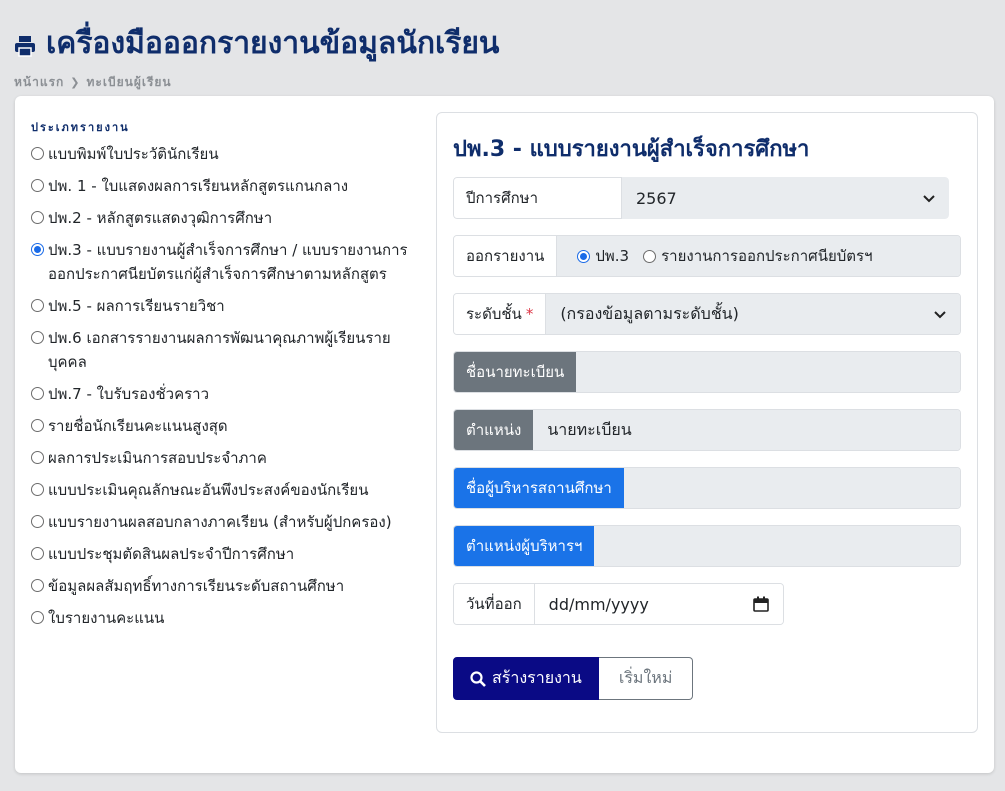 The height and width of the screenshot is (791, 1005). Describe the element at coordinates (791, 488) in the screenshot. I see `director-name-input` at that location.